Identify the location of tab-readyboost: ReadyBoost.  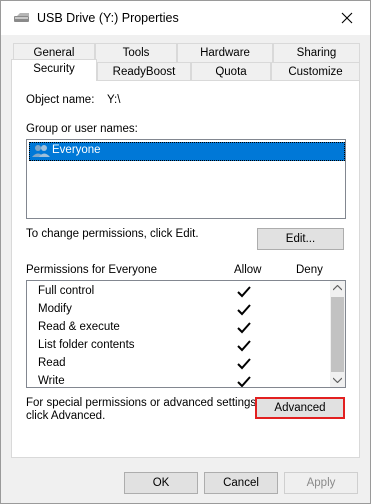
(144, 71).